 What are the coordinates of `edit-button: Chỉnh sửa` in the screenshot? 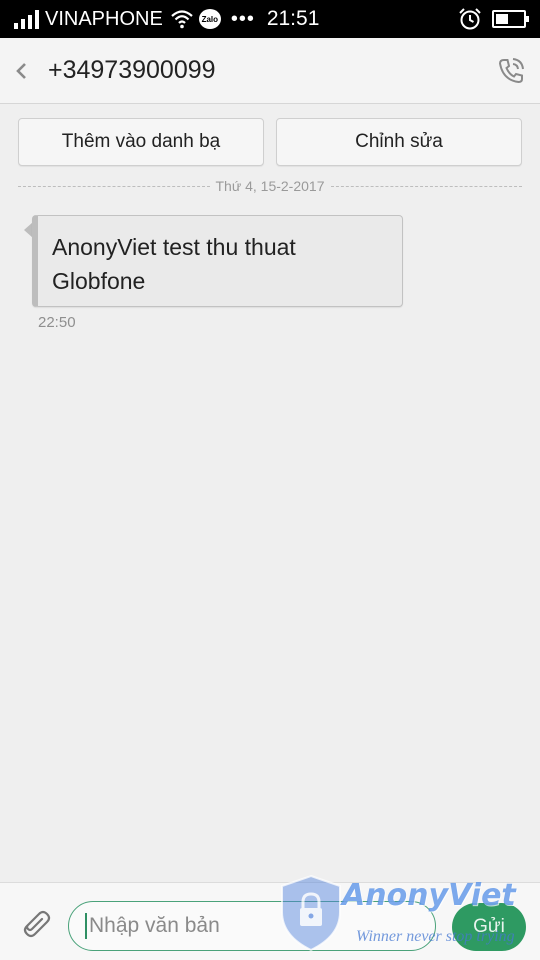 It's located at (399, 142).